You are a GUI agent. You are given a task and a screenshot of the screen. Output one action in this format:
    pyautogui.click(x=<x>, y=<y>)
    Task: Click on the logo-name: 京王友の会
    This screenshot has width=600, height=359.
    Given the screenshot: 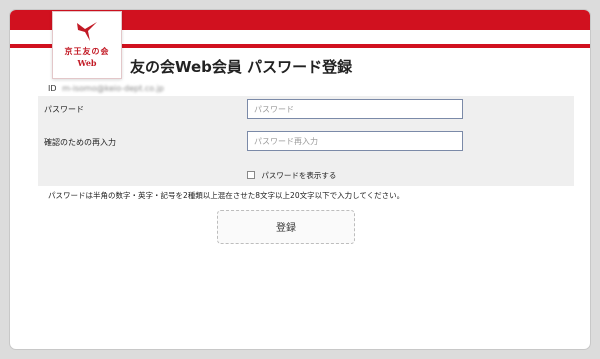 What is the action you would take?
    pyautogui.click(x=87, y=51)
    